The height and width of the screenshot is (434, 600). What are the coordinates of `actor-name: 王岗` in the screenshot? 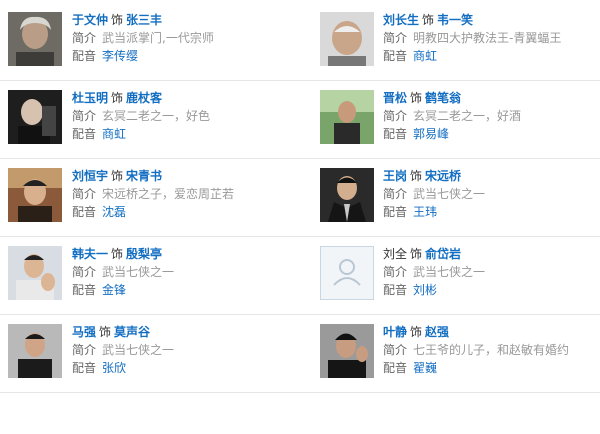 It's located at (395, 176).